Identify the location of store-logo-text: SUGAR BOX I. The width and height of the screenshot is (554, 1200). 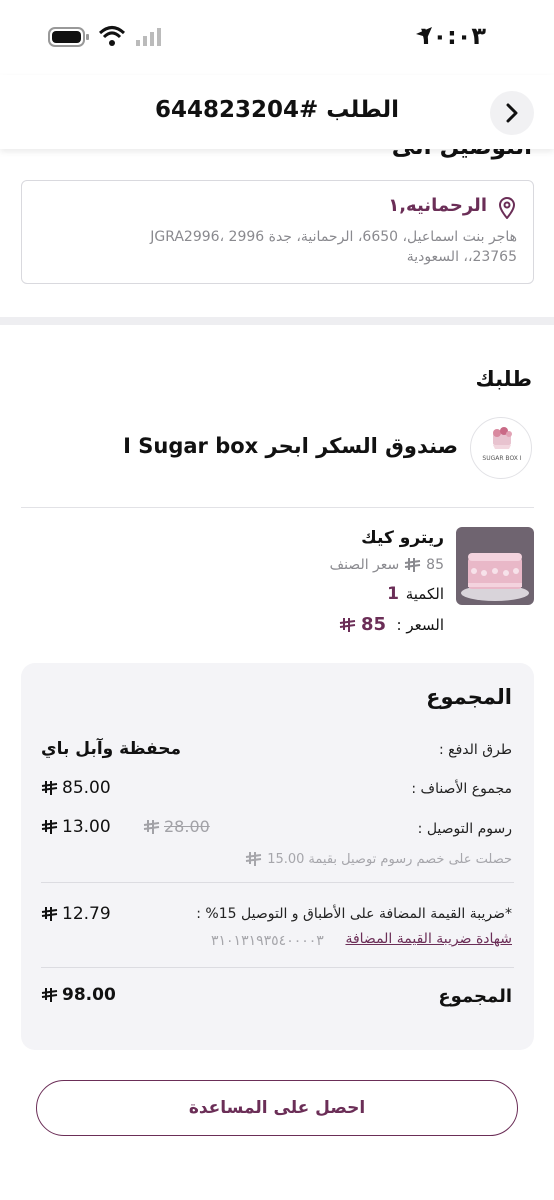
(501, 458).